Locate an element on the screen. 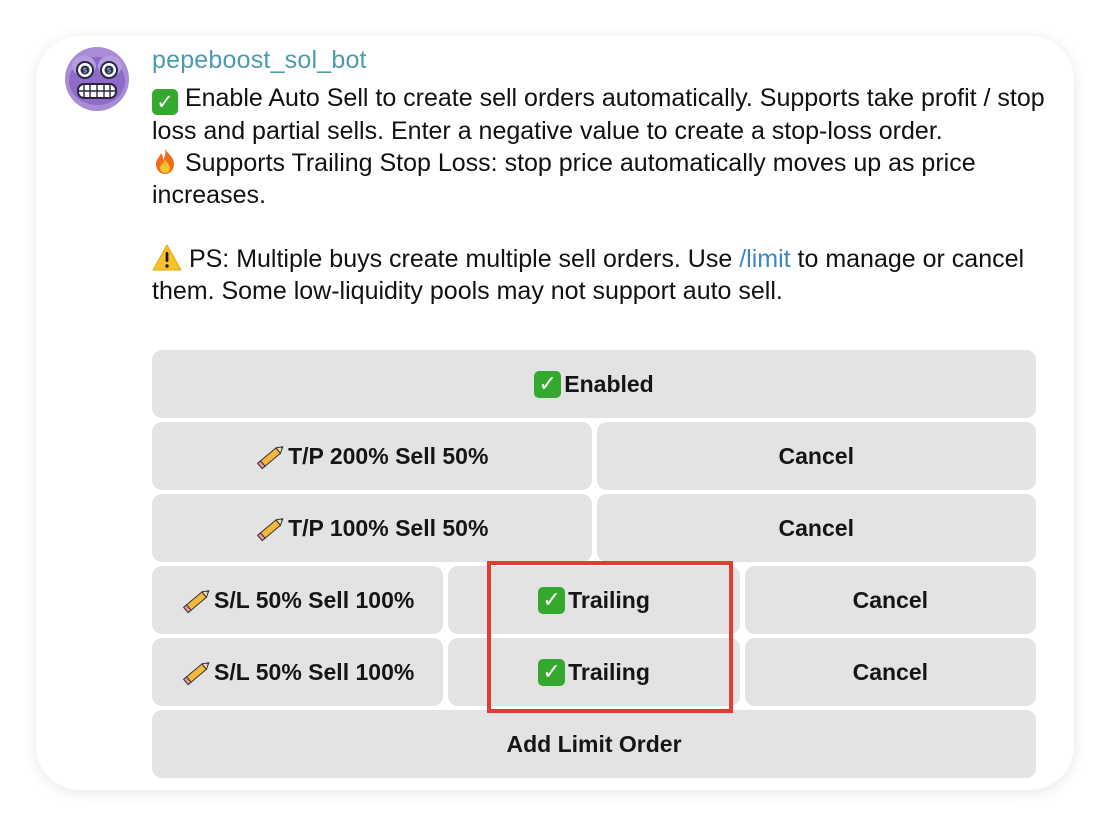 The height and width of the screenshot is (826, 1110). sl-1-label: S/L 50% Sell 100% is located at coordinates (314, 599).